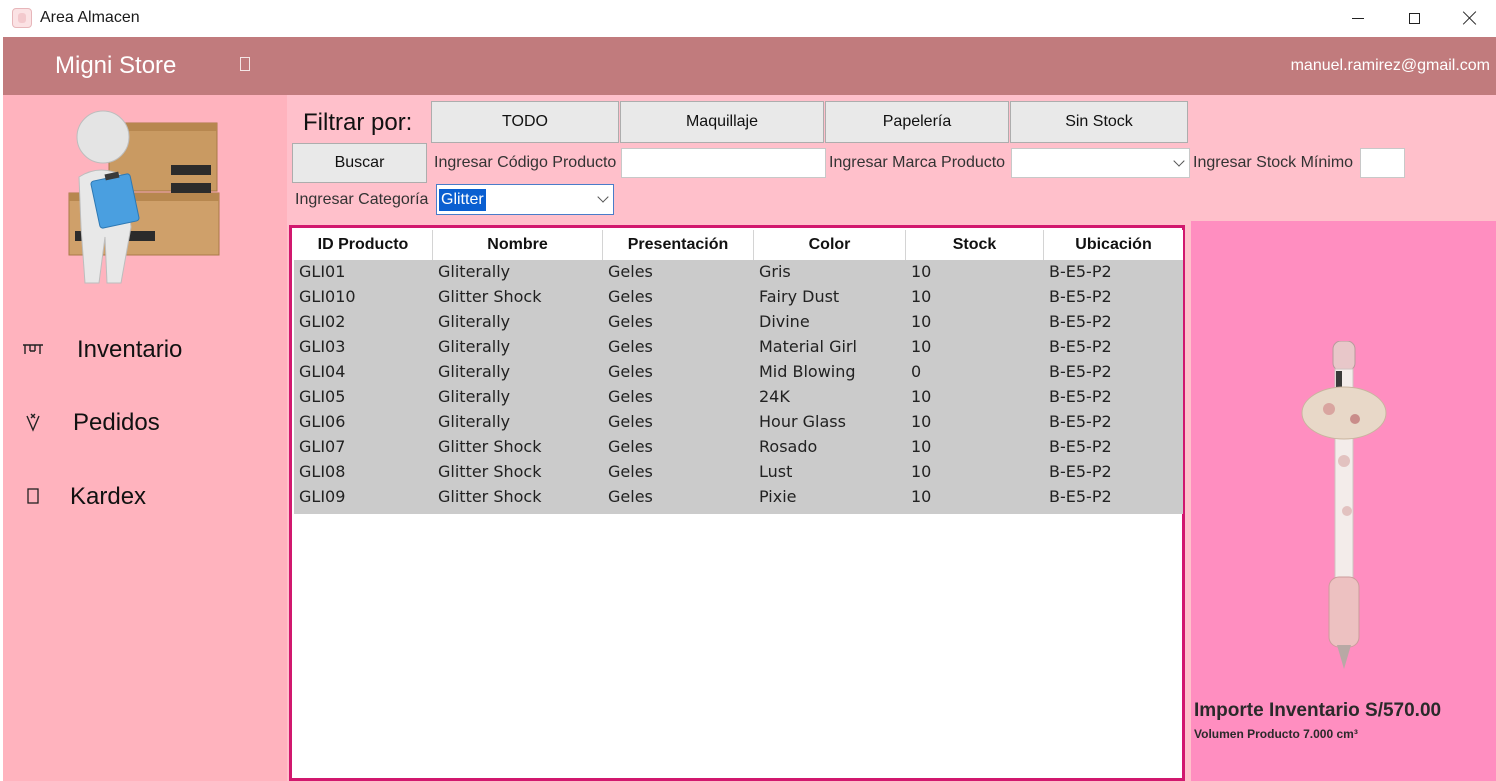 Image resolution: width=1496 pixels, height=781 pixels. What do you see at coordinates (116, 65) in the screenshot?
I see `brand-title: Migni Store` at bounding box center [116, 65].